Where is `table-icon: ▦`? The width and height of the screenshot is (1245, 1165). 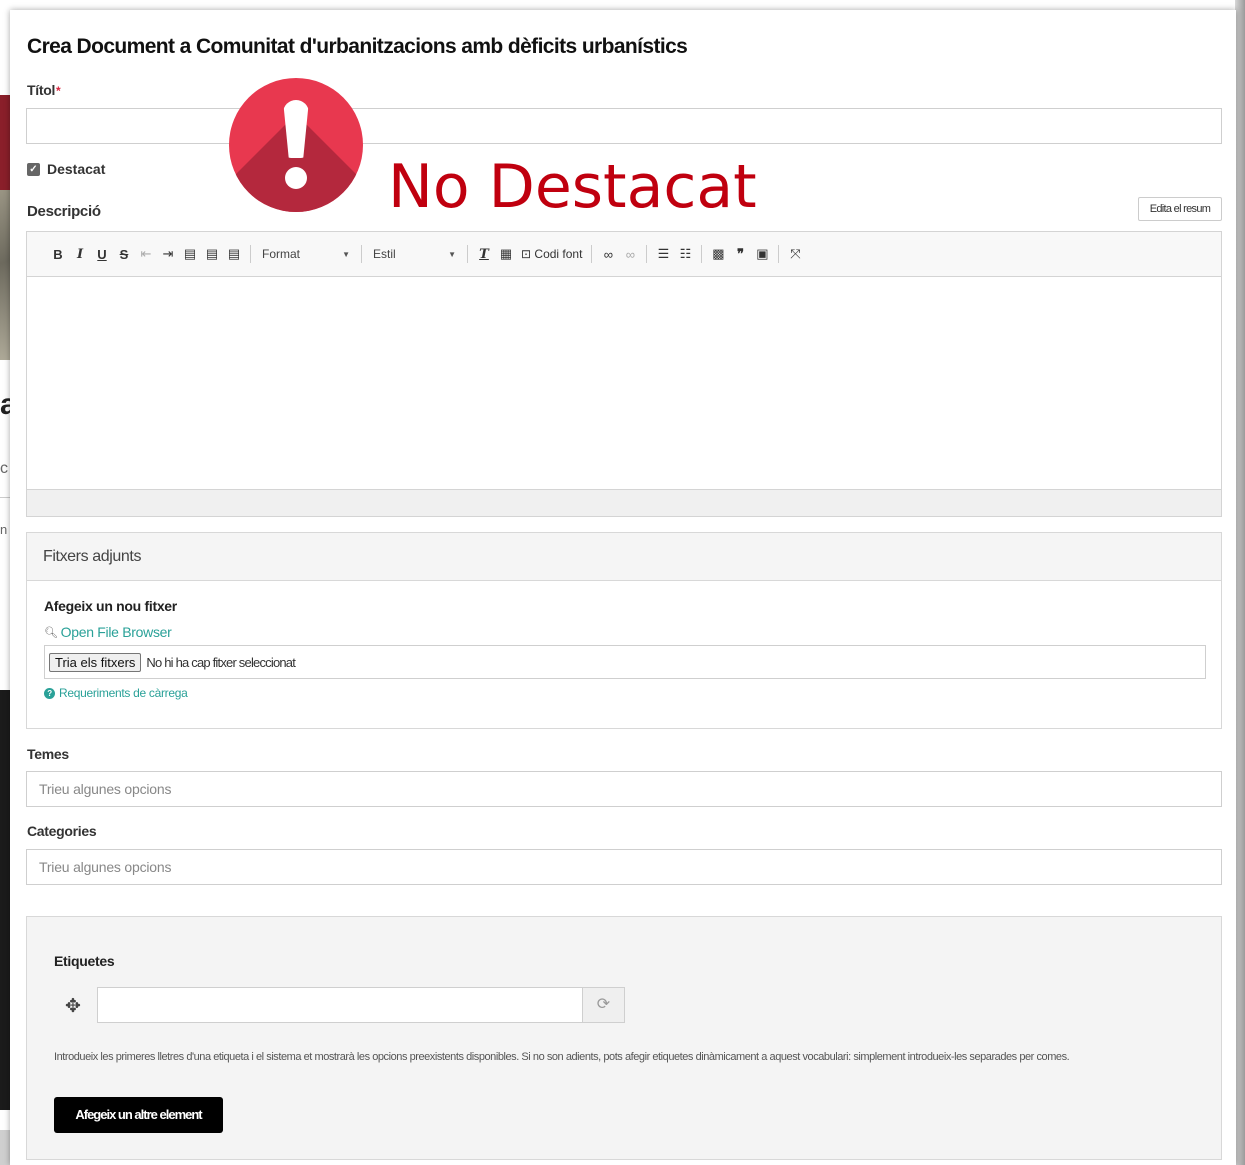
table-icon: ▦ is located at coordinates (506, 254).